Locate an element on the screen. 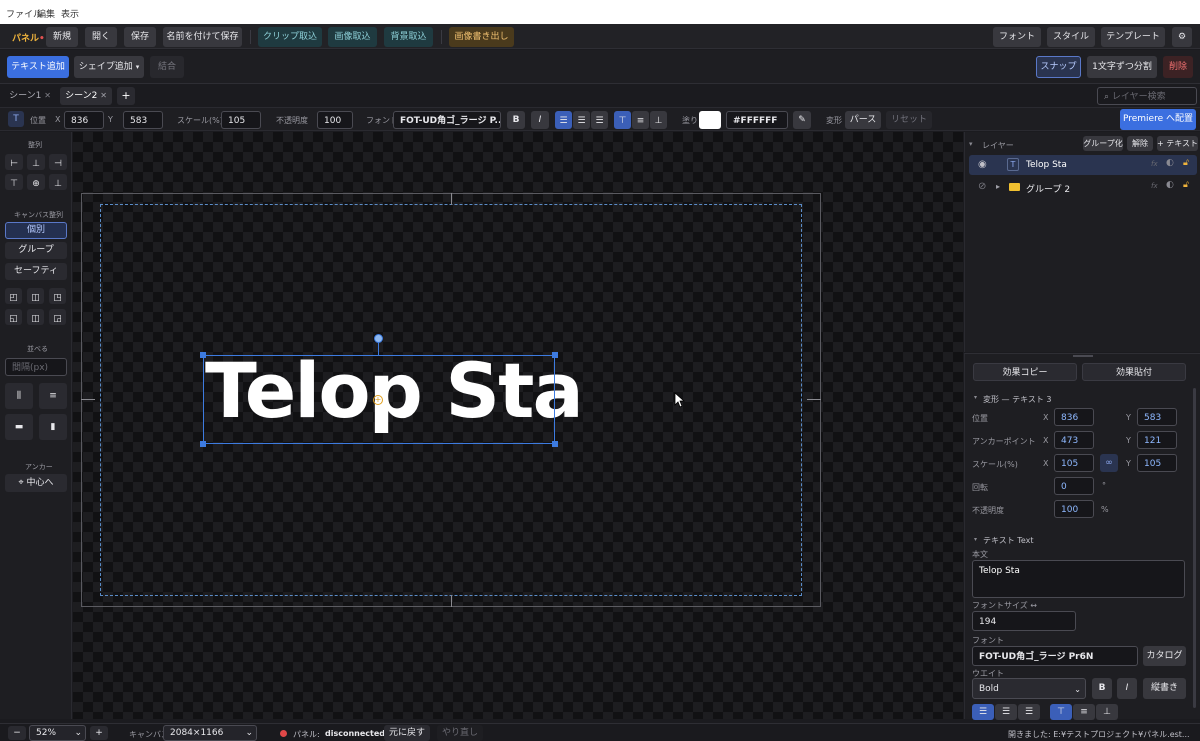 Image resolution: width=1200 pixels, height=741 pixels. menu-edit: 編集 is located at coordinates (46, 13).